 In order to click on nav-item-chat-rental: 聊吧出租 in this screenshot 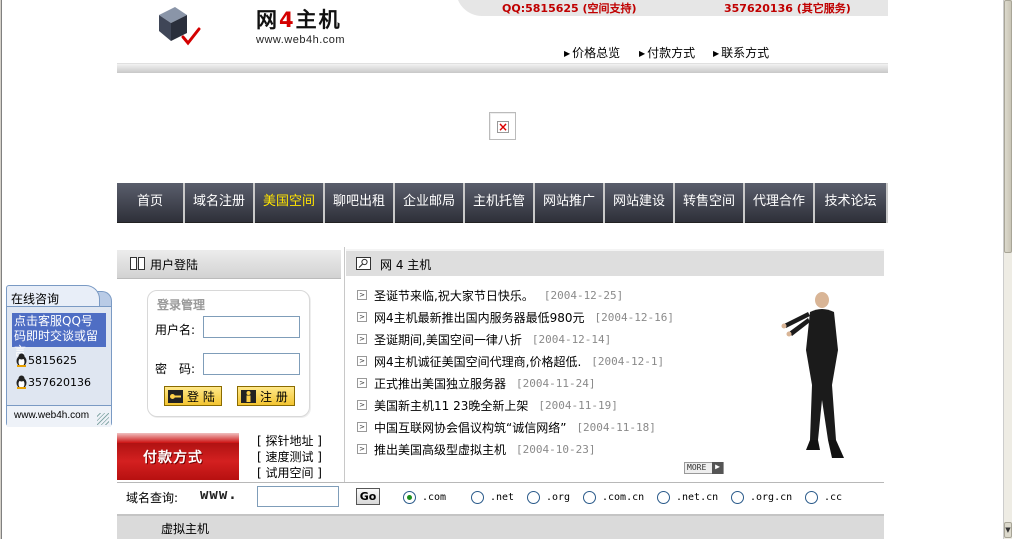, I will do `click(360, 203)`.